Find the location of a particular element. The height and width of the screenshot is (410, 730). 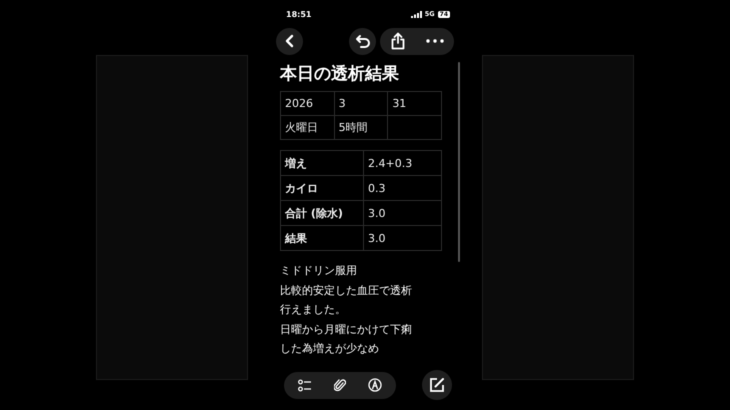

share-icon is located at coordinates (398, 41).